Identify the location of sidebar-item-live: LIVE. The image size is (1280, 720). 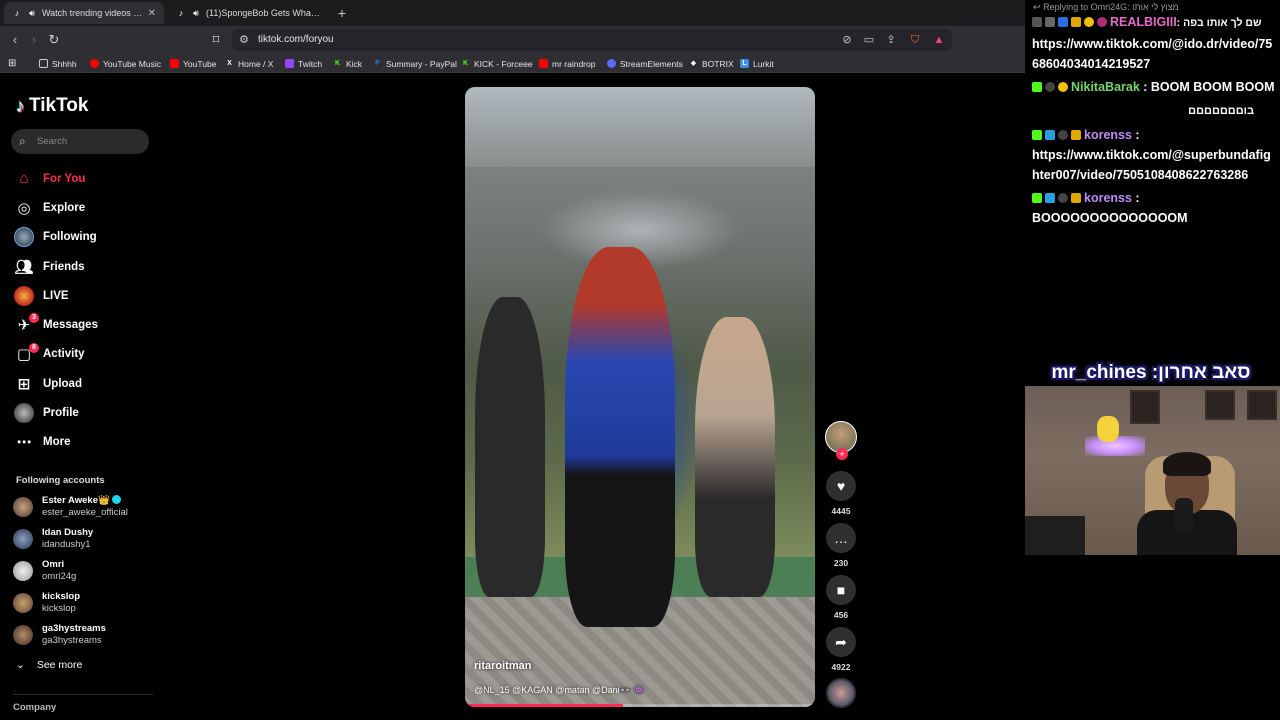
(89, 295).